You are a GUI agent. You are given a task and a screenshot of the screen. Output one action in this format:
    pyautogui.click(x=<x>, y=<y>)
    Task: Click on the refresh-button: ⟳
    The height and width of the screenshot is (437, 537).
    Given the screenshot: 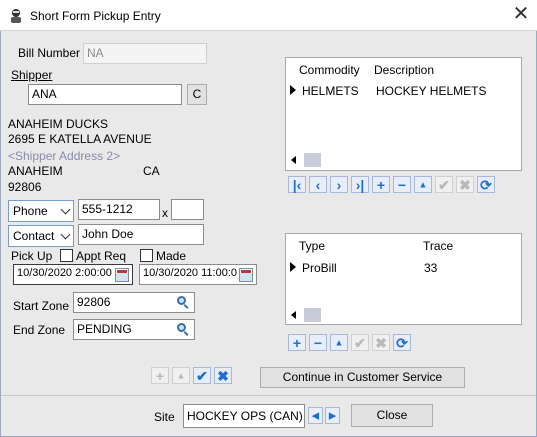 What is the action you would take?
    pyautogui.click(x=486, y=184)
    